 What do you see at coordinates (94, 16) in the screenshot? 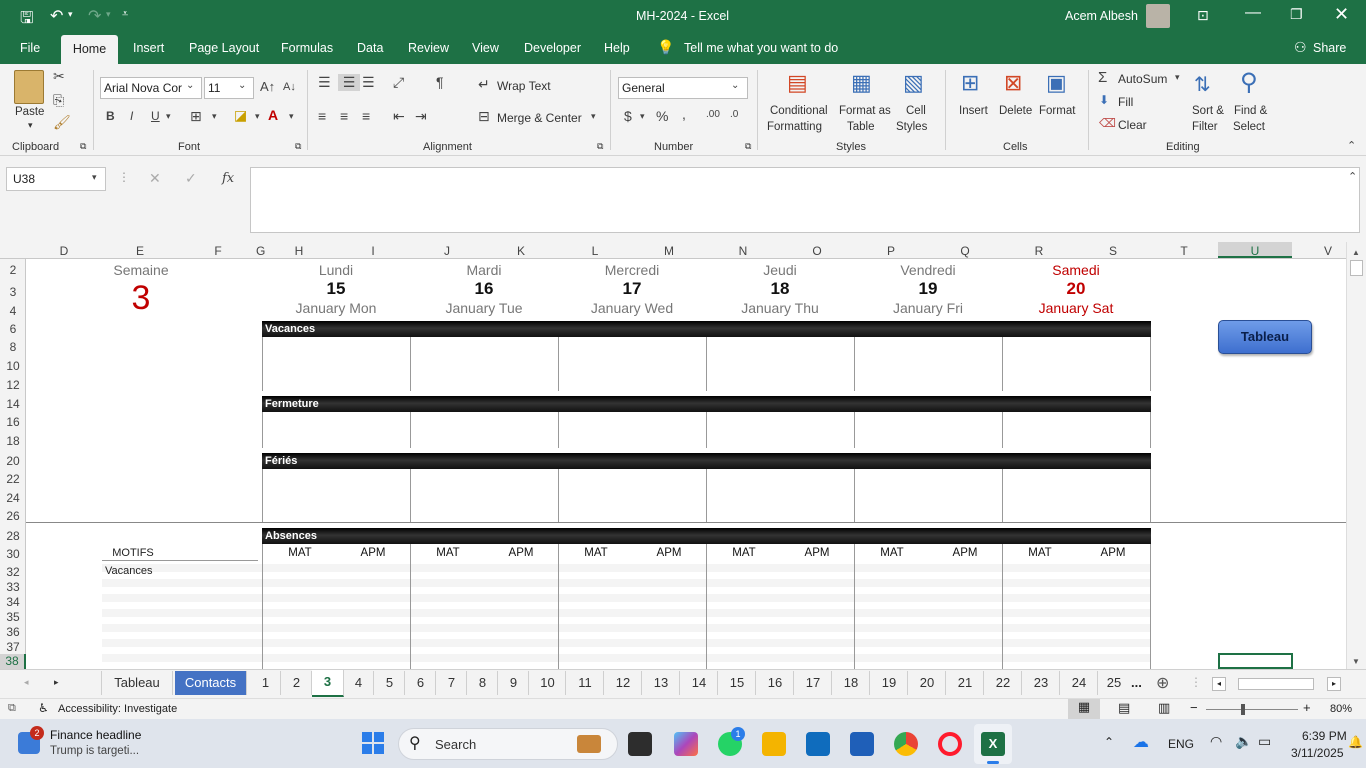
I see `redo-icon: ↷` at bounding box center [94, 16].